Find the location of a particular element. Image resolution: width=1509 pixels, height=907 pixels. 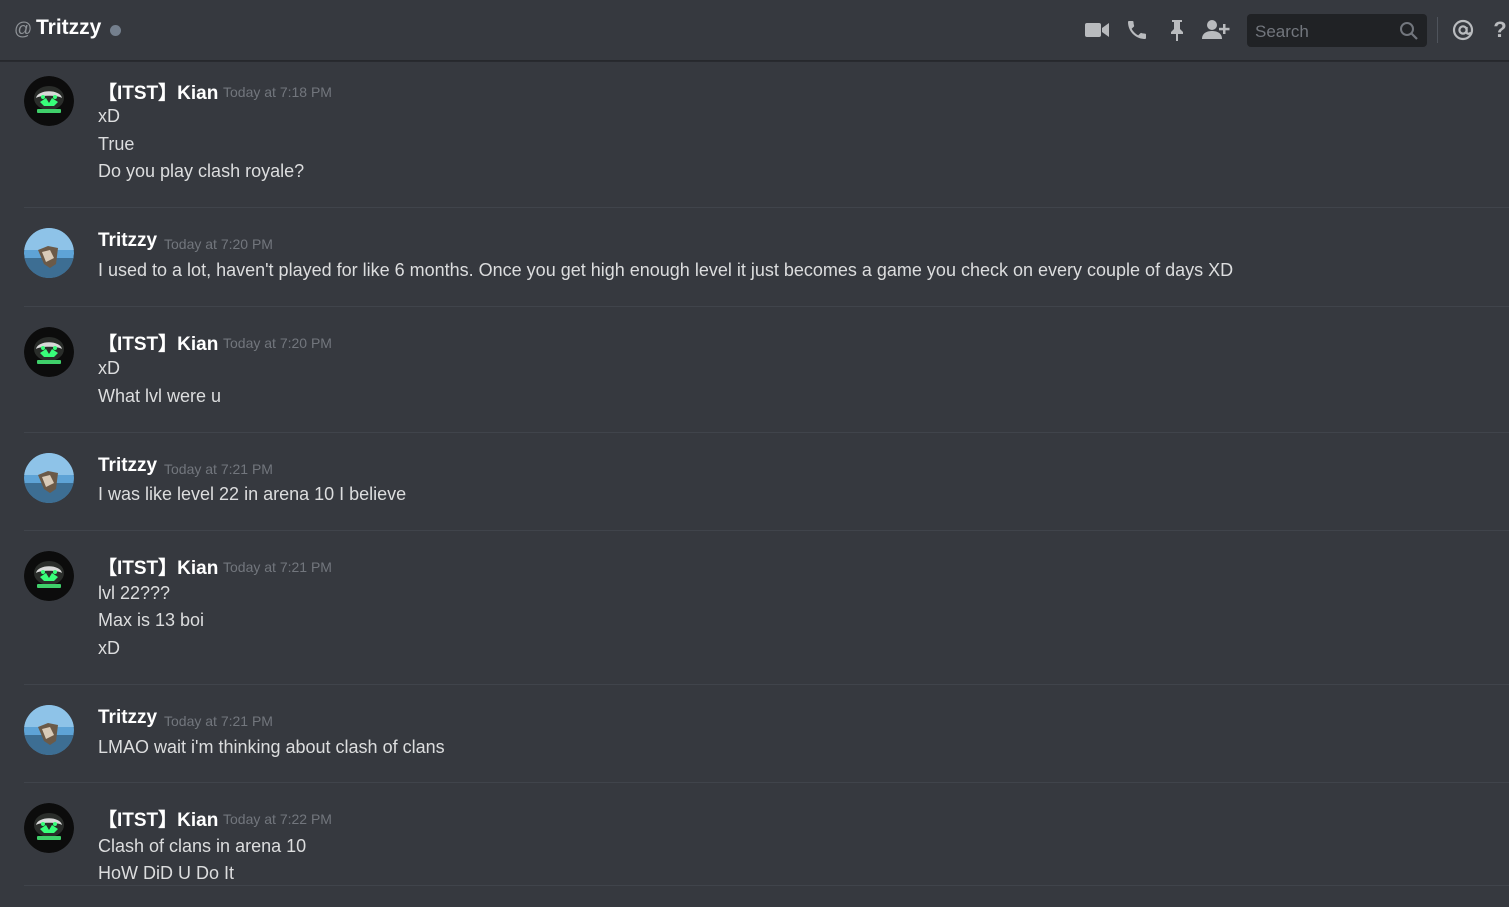

message-text: What lvl were u is located at coordinates (160, 396).